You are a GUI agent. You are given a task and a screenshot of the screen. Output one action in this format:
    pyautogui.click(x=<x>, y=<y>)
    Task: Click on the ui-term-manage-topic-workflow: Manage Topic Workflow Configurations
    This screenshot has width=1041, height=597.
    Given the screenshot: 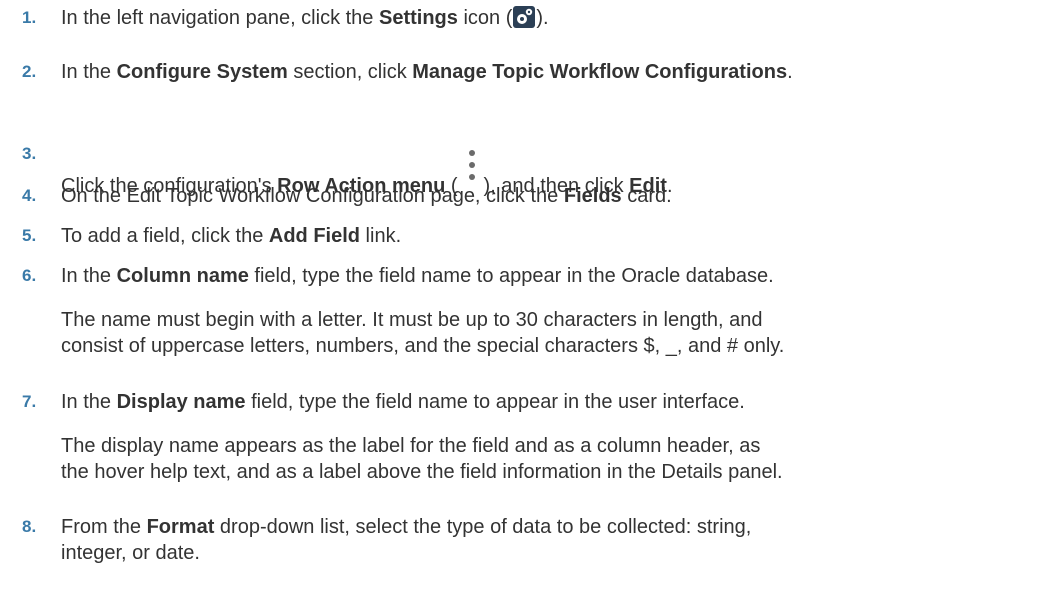 What is the action you would take?
    pyautogui.click(x=600, y=72)
    